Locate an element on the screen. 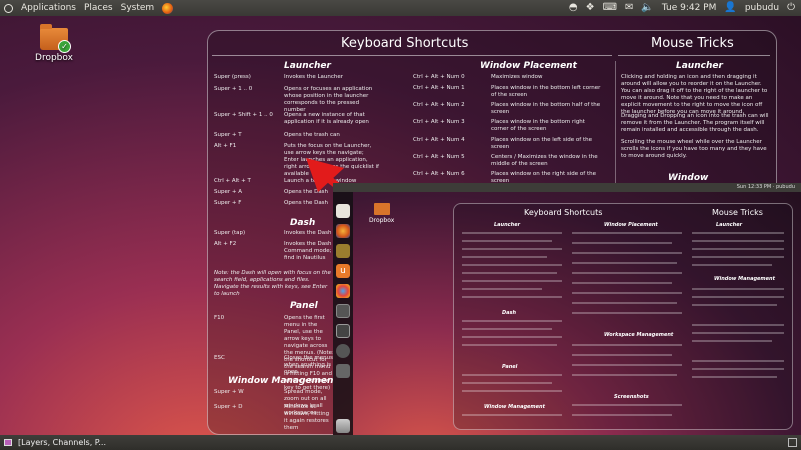 The image size is (801, 450). indicator-icon: ◓ is located at coordinates (573, 8).